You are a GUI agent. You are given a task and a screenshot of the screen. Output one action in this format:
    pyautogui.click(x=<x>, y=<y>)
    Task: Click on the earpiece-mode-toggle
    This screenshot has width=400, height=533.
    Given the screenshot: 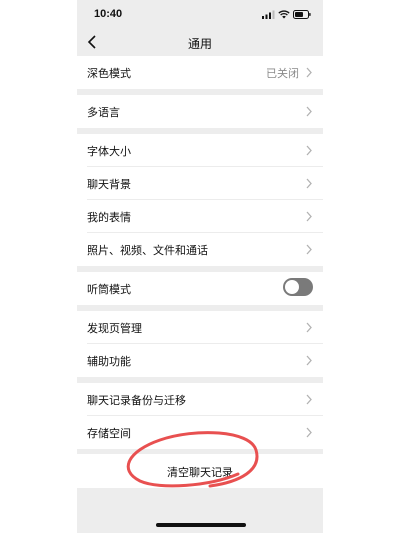 What is the action you would take?
    pyautogui.click(x=298, y=287)
    